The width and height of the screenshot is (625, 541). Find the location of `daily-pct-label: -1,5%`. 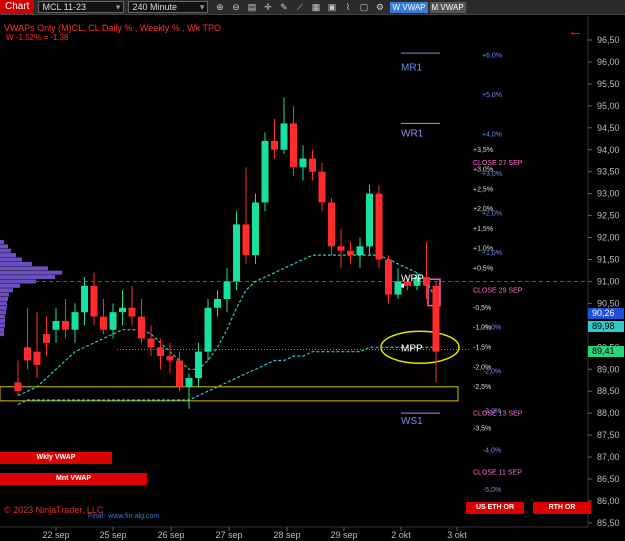

daily-pct-label: -1,5% is located at coordinates (482, 347).